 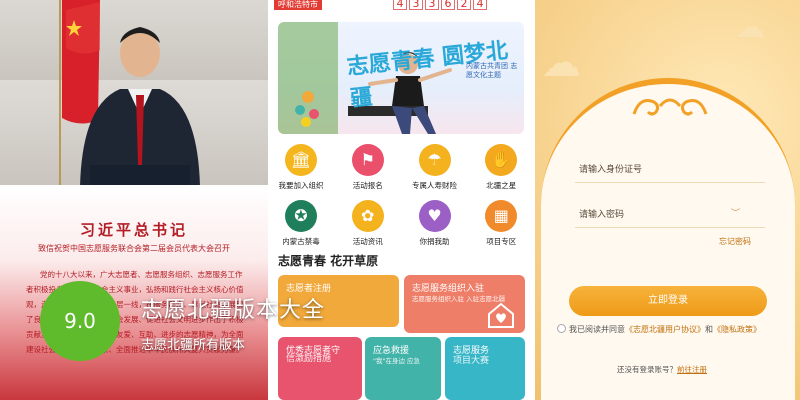 I want to click on feature-item: ♥ 你捐我助, so click(x=435, y=226).